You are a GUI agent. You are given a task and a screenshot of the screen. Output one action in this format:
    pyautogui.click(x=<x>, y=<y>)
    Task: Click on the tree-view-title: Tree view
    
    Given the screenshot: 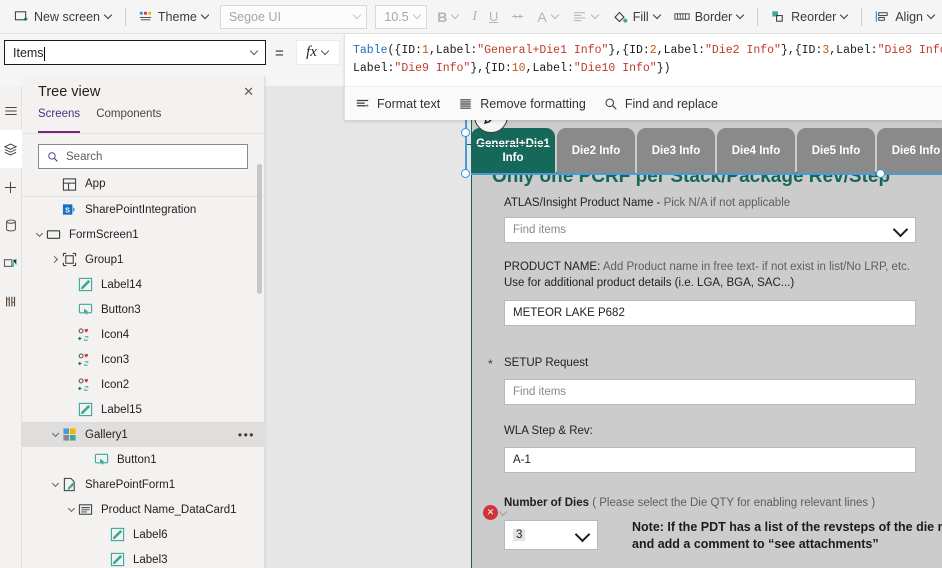 What is the action you would take?
    pyautogui.click(x=69, y=92)
    